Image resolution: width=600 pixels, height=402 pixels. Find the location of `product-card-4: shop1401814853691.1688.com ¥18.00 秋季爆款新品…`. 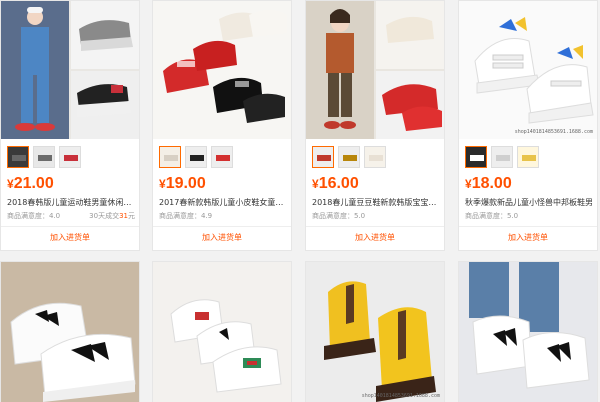

product-card-4: shop1401814853691.1688.com ¥18.00 秋季爆款新品… is located at coordinates (528, 125).